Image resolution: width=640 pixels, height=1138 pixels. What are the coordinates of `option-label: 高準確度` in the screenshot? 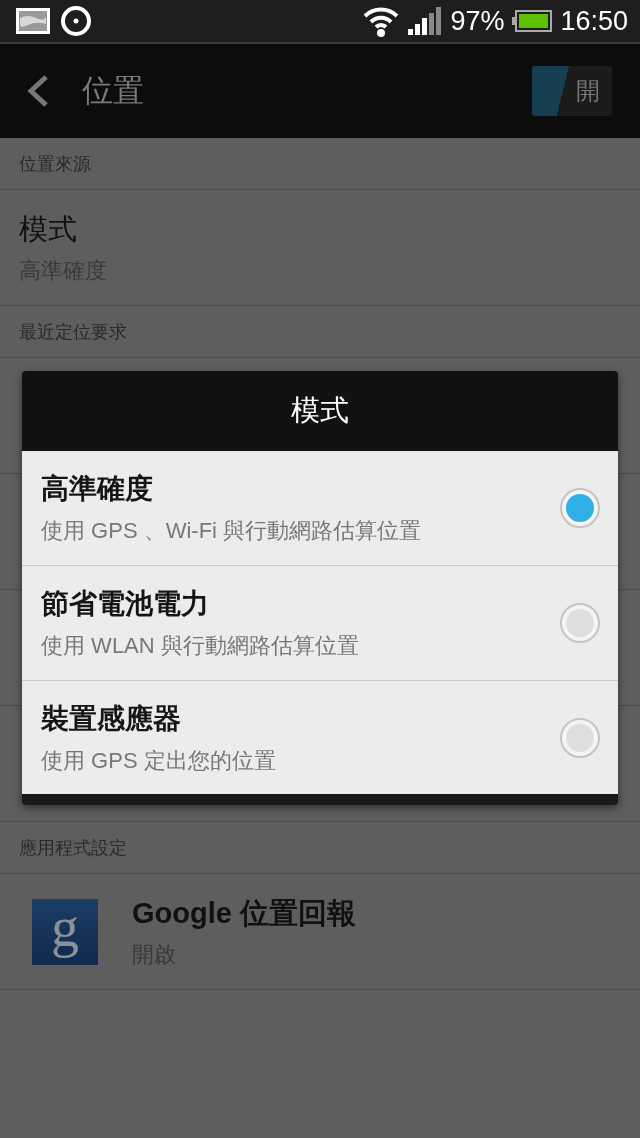 It's located at (97, 489).